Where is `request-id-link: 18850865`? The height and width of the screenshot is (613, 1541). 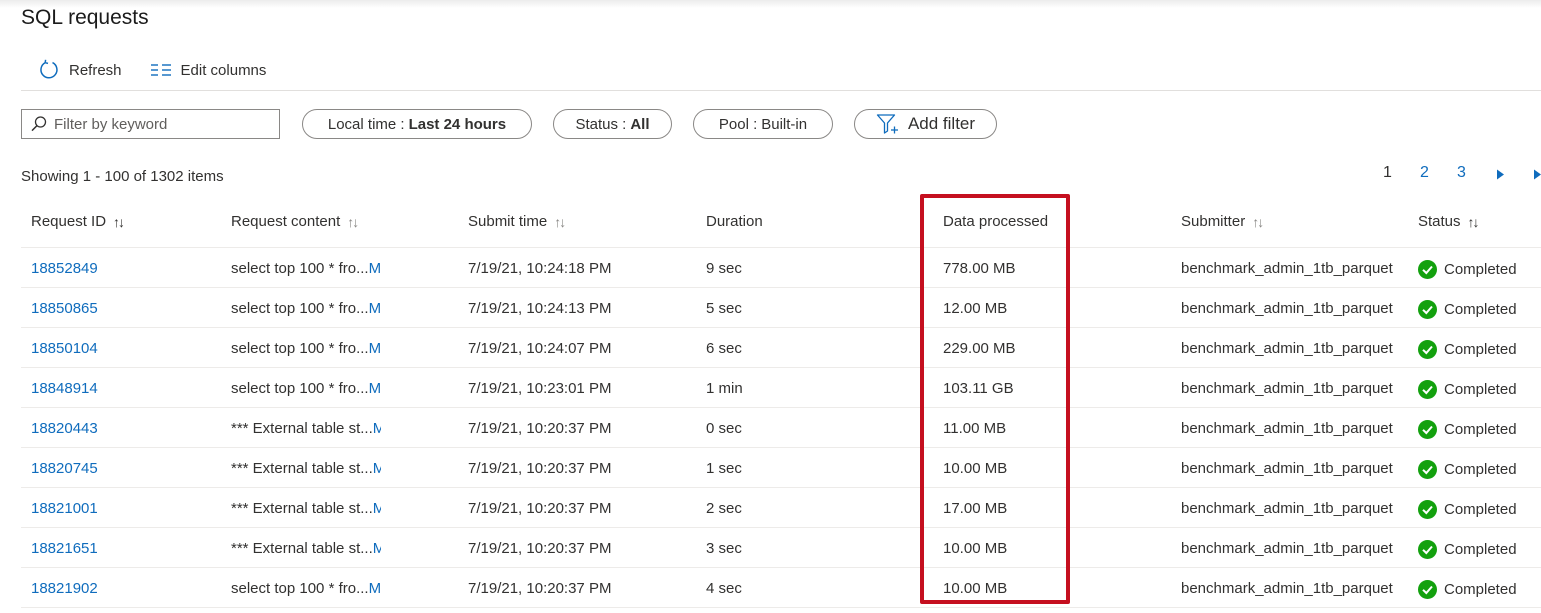
request-id-link: 18850865 is located at coordinates (64, 308).